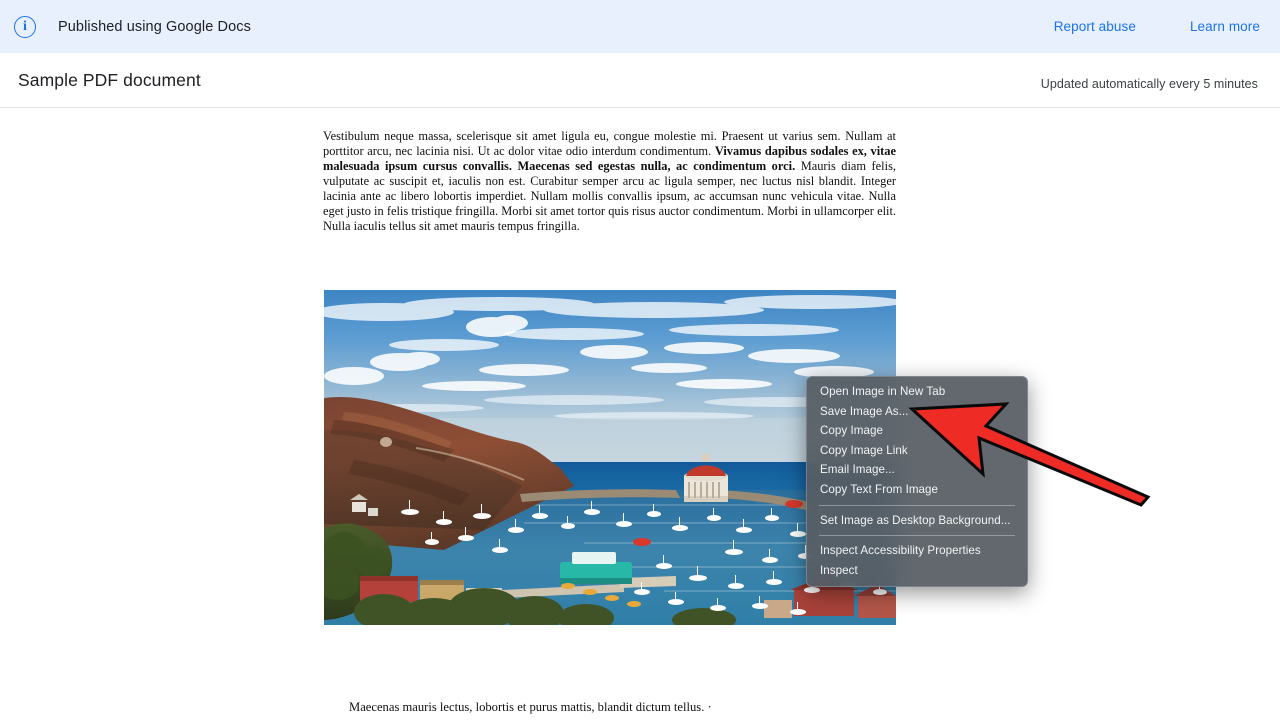  I want to click on page-title: Sample PDF document, so click(109, 79).